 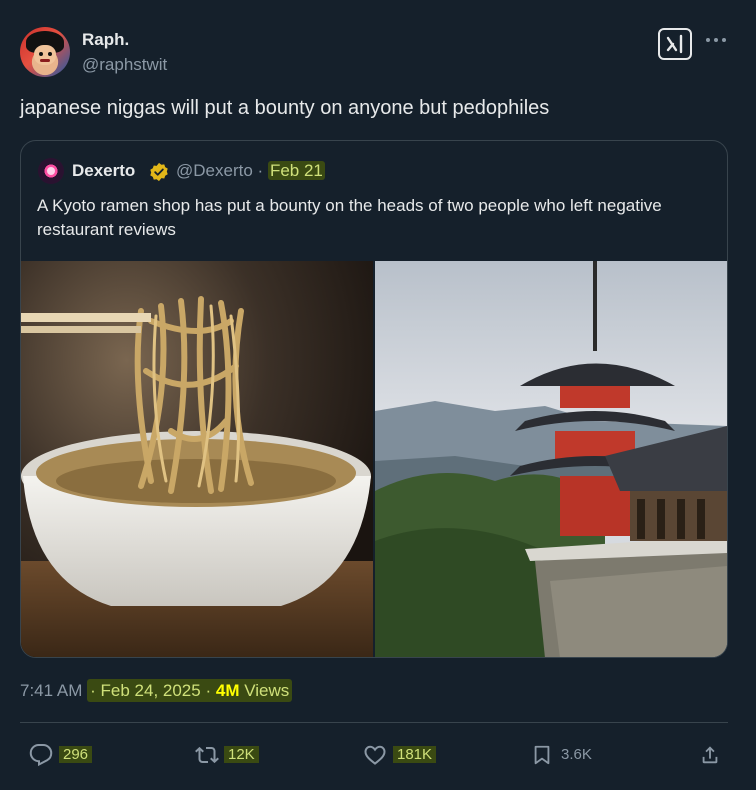 What do you see at coordinates (542, 755) in the screenshot?
I see `bookmark-icon` at bounding box center [542, 755].